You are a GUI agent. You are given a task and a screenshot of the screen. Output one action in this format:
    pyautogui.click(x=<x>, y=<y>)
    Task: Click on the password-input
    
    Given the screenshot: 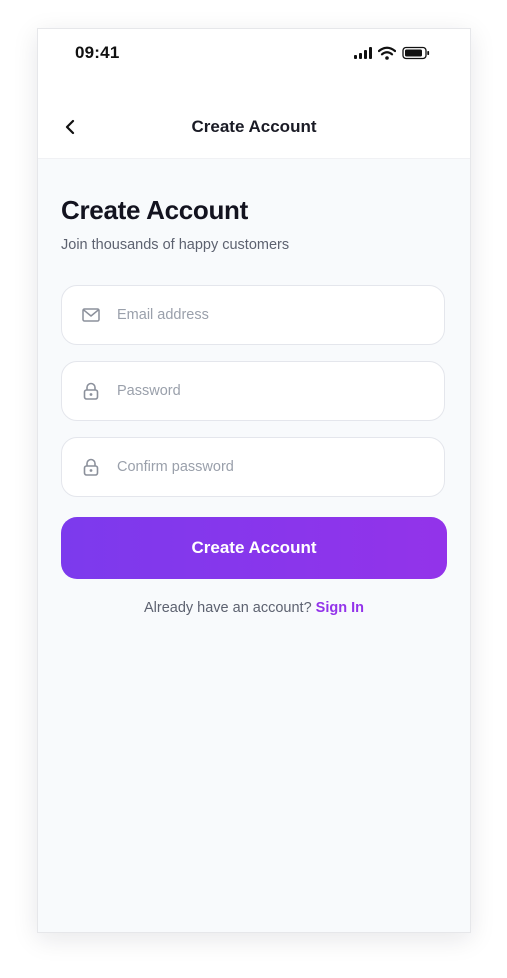 What is the action you would take?
    pyautogui.click(x=267, y=391)
    